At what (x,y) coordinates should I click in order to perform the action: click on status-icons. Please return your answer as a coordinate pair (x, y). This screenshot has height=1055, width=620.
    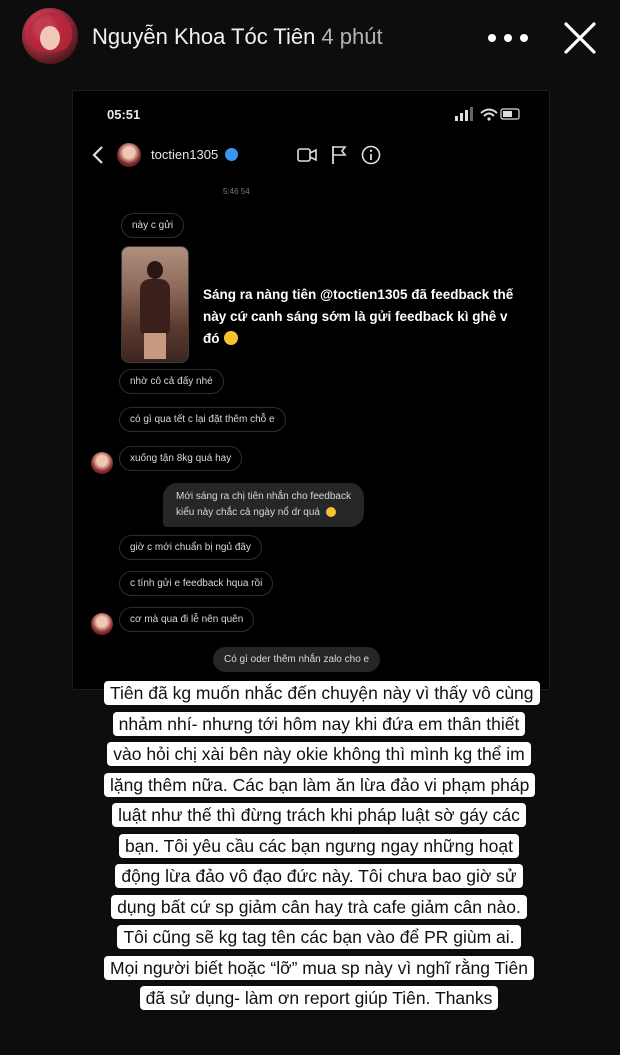
    Looking at the image, I should click on (487, 114).